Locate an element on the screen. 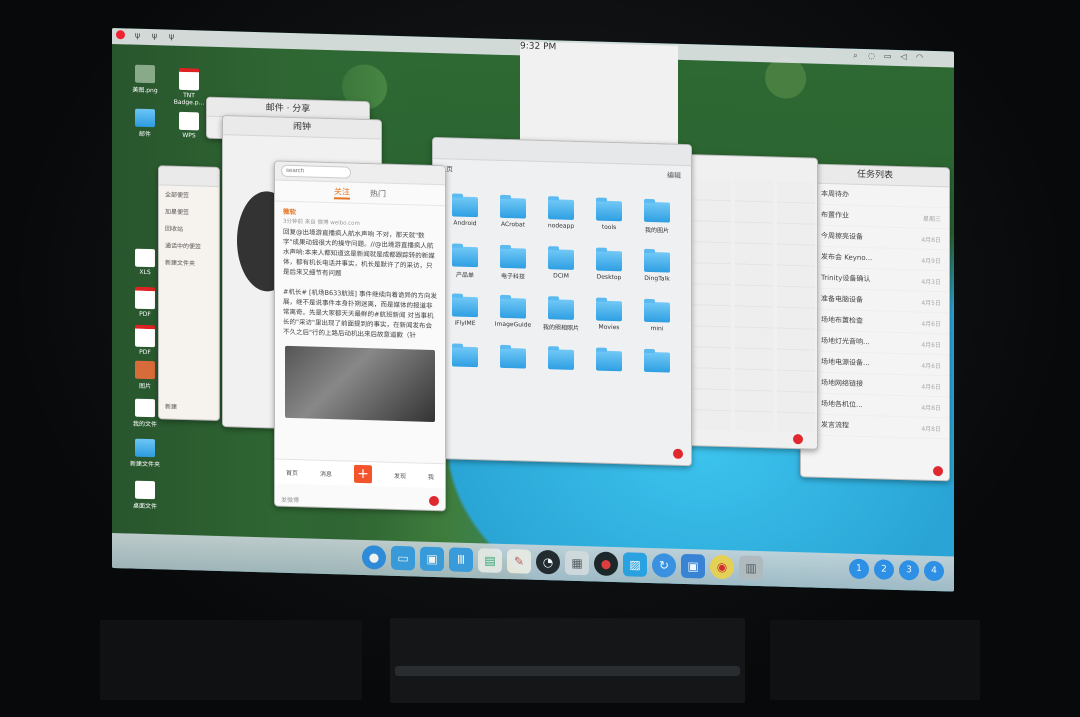 Image resolution: width=1080 pixels, height=717 pixels. notebook-icon: ✎ is located at coordinates (519, 561).